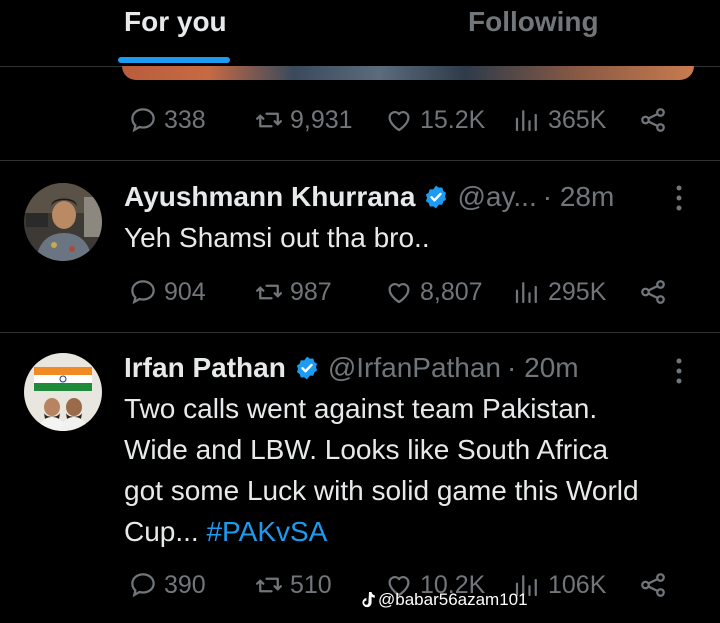 This screenshot has height=623, width=720. I want to click on repost-button: 510, so click(293, 585).